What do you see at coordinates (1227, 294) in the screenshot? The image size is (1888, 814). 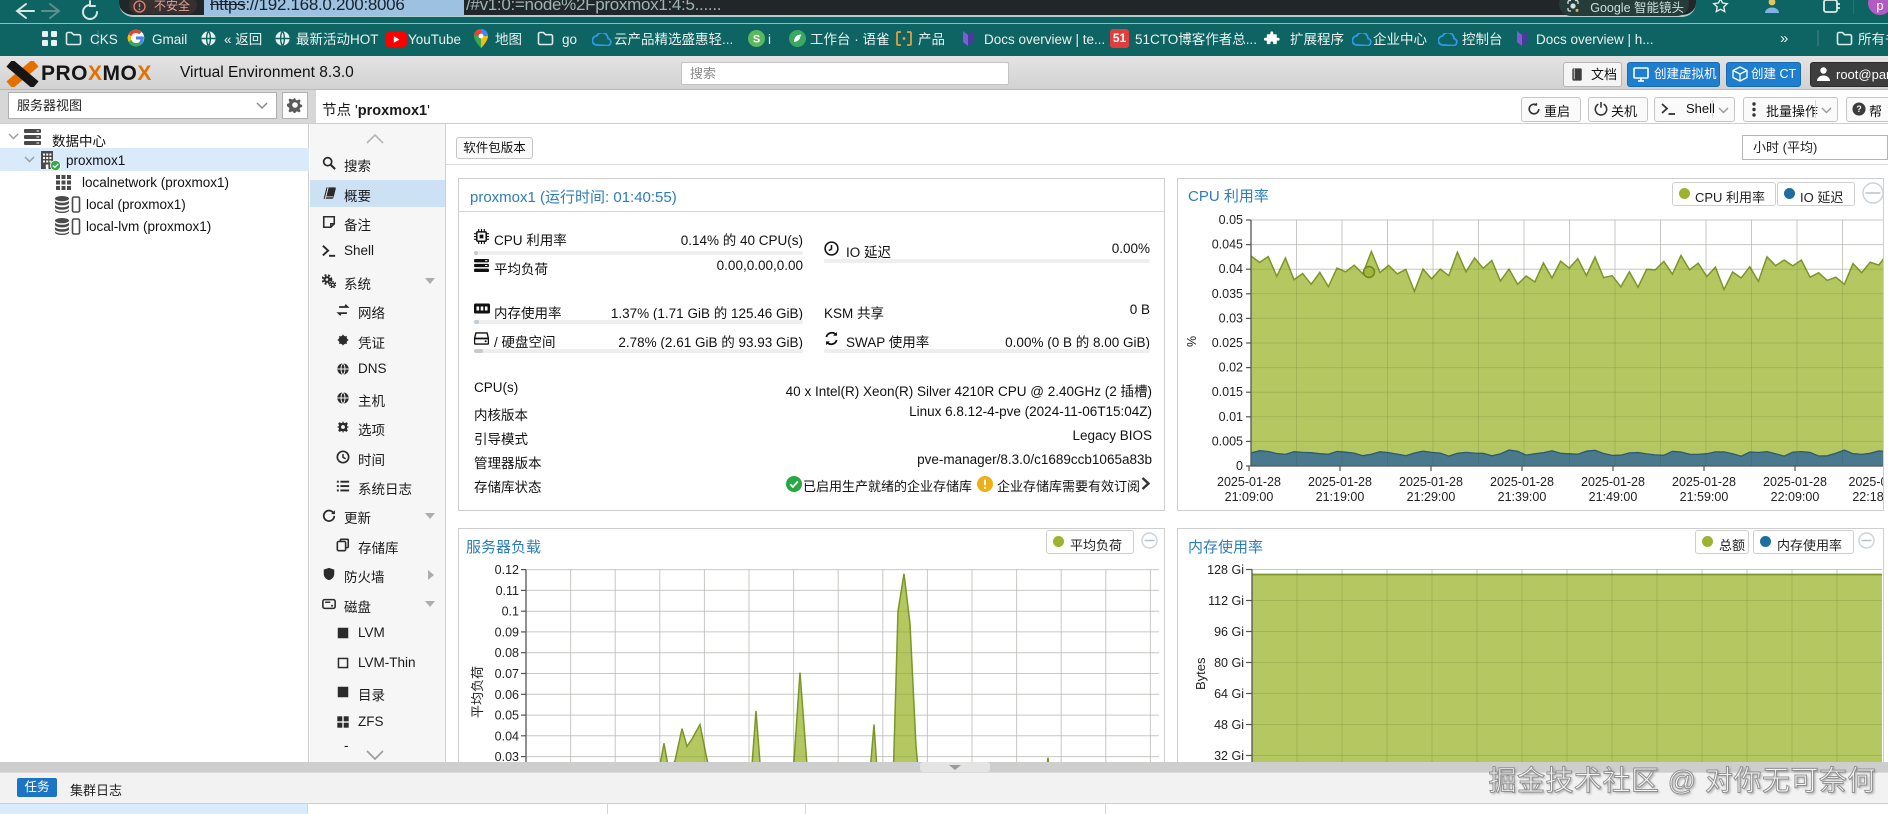 I see `svg-text: 0.035` at bounding box center [1227, 294].